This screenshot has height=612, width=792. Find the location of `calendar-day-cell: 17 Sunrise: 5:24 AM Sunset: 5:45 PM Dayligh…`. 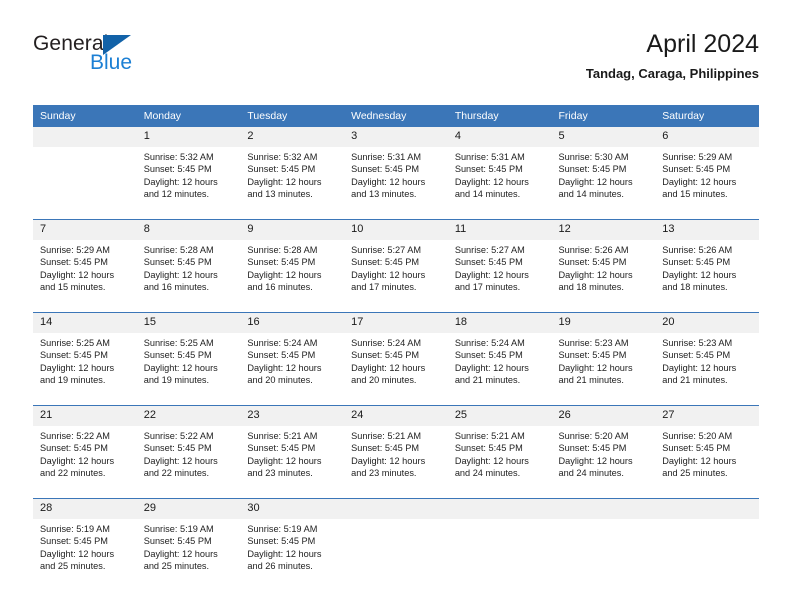

calendar-day-cell: 17 Sunrise: 5:24 AM Sunset: 5:45 PM Dayligh… is located at coordinates (396, 359).